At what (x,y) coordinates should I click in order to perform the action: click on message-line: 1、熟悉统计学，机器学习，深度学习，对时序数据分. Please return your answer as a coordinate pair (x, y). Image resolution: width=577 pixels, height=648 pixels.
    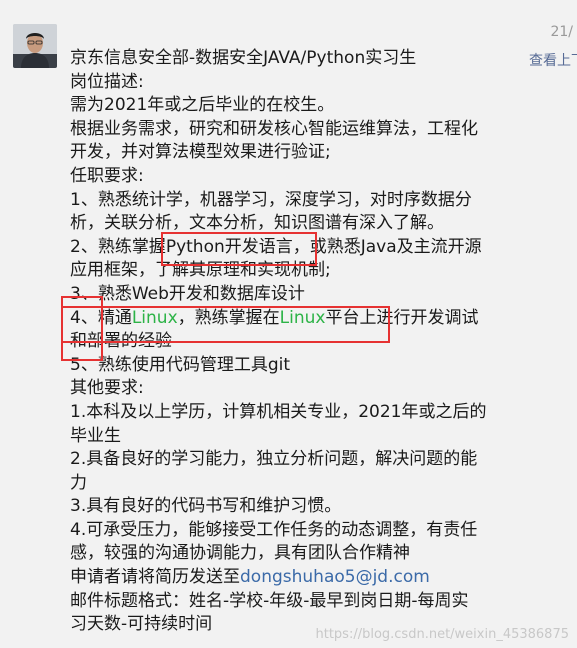
    Looking at the image, I should click on (271, 199).